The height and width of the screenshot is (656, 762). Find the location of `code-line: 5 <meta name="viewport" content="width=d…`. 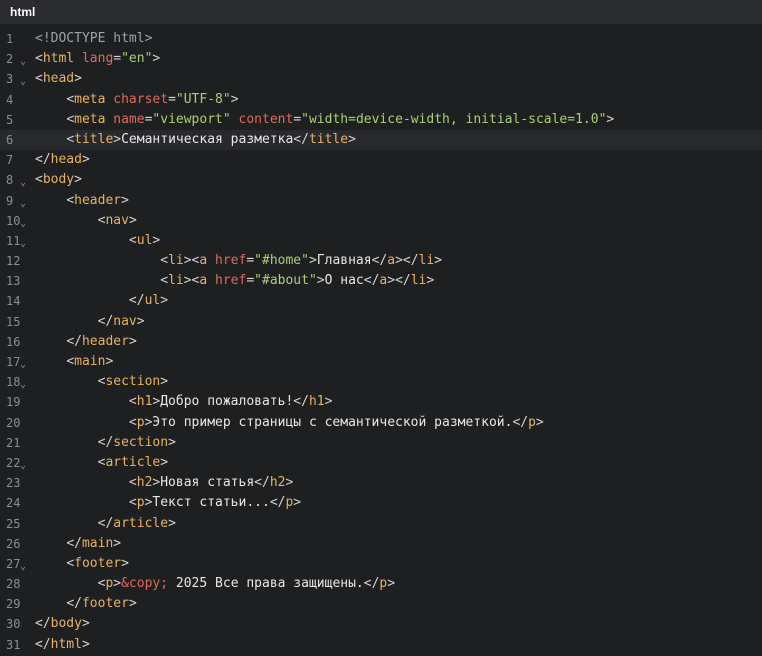

code-line: 5 <meta name="viewport" content="width=d… is located at coordinates (381, 120).